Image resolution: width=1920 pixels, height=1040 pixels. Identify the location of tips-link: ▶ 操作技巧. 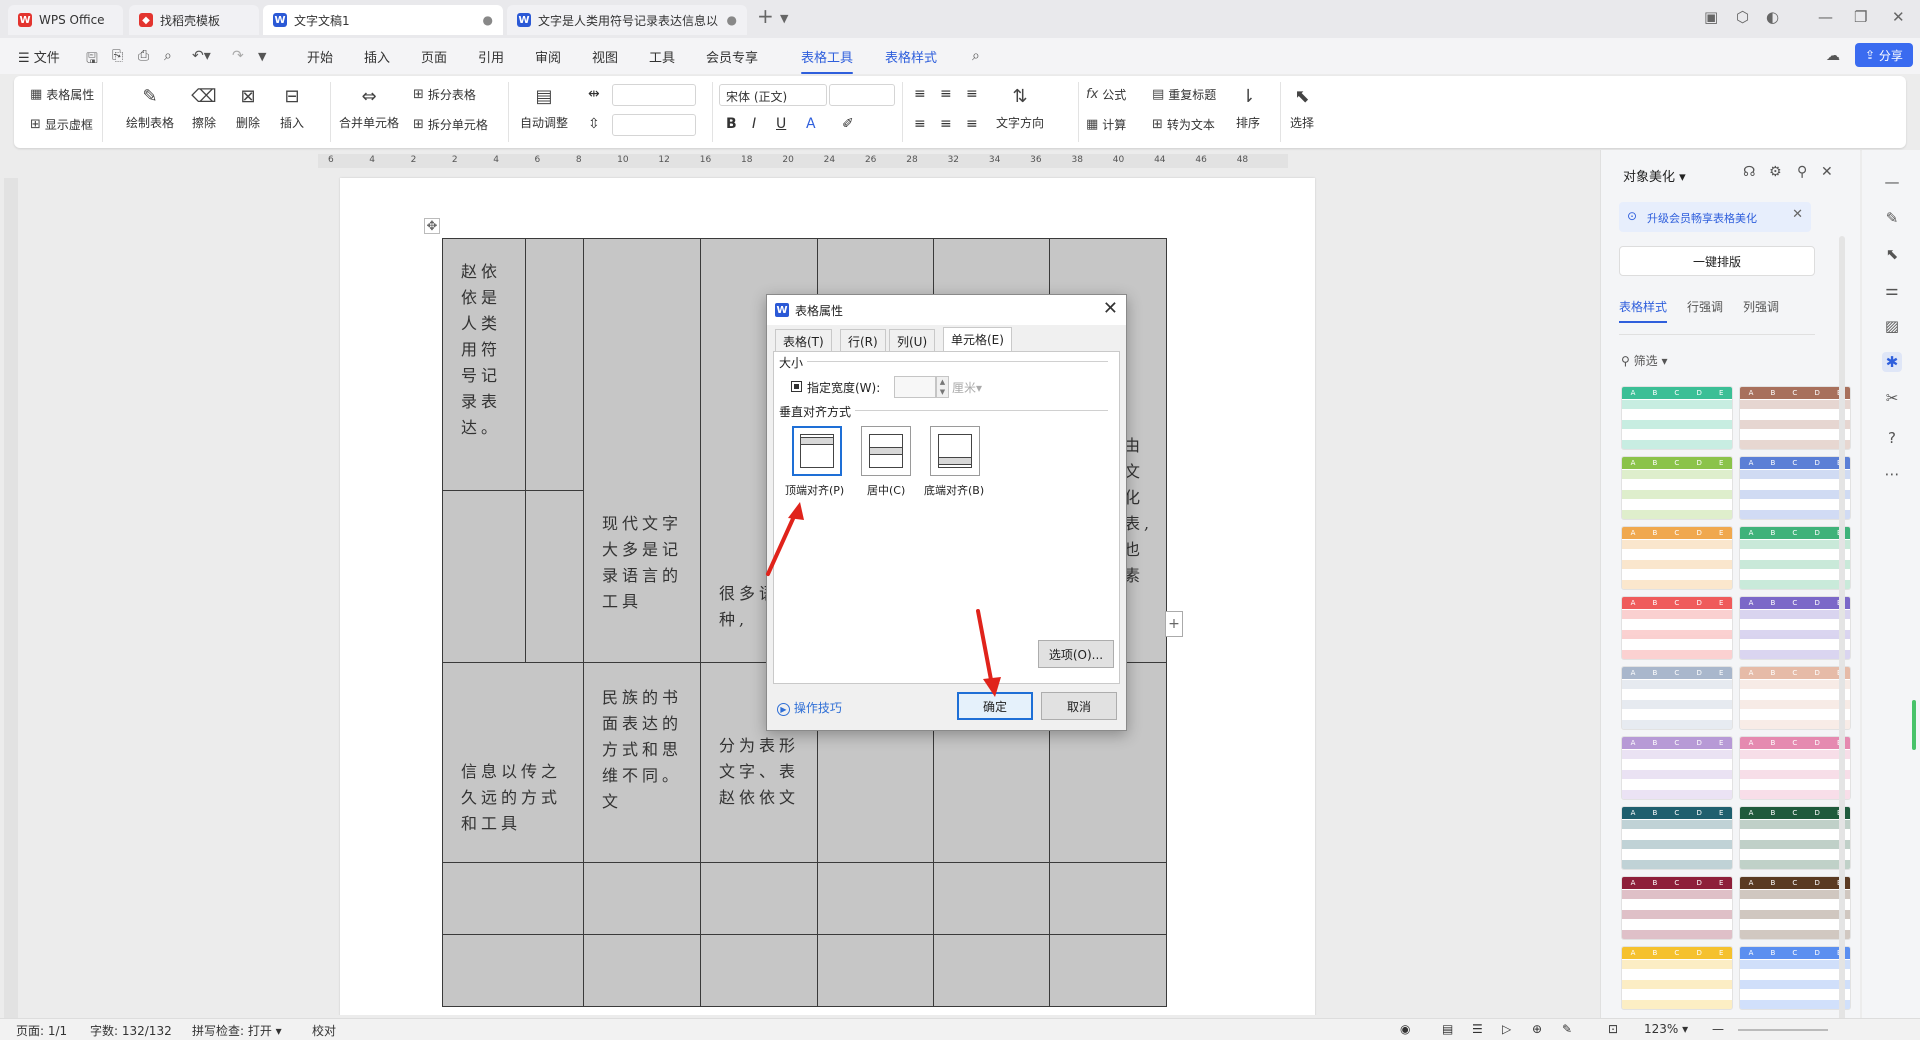
(809, 707).